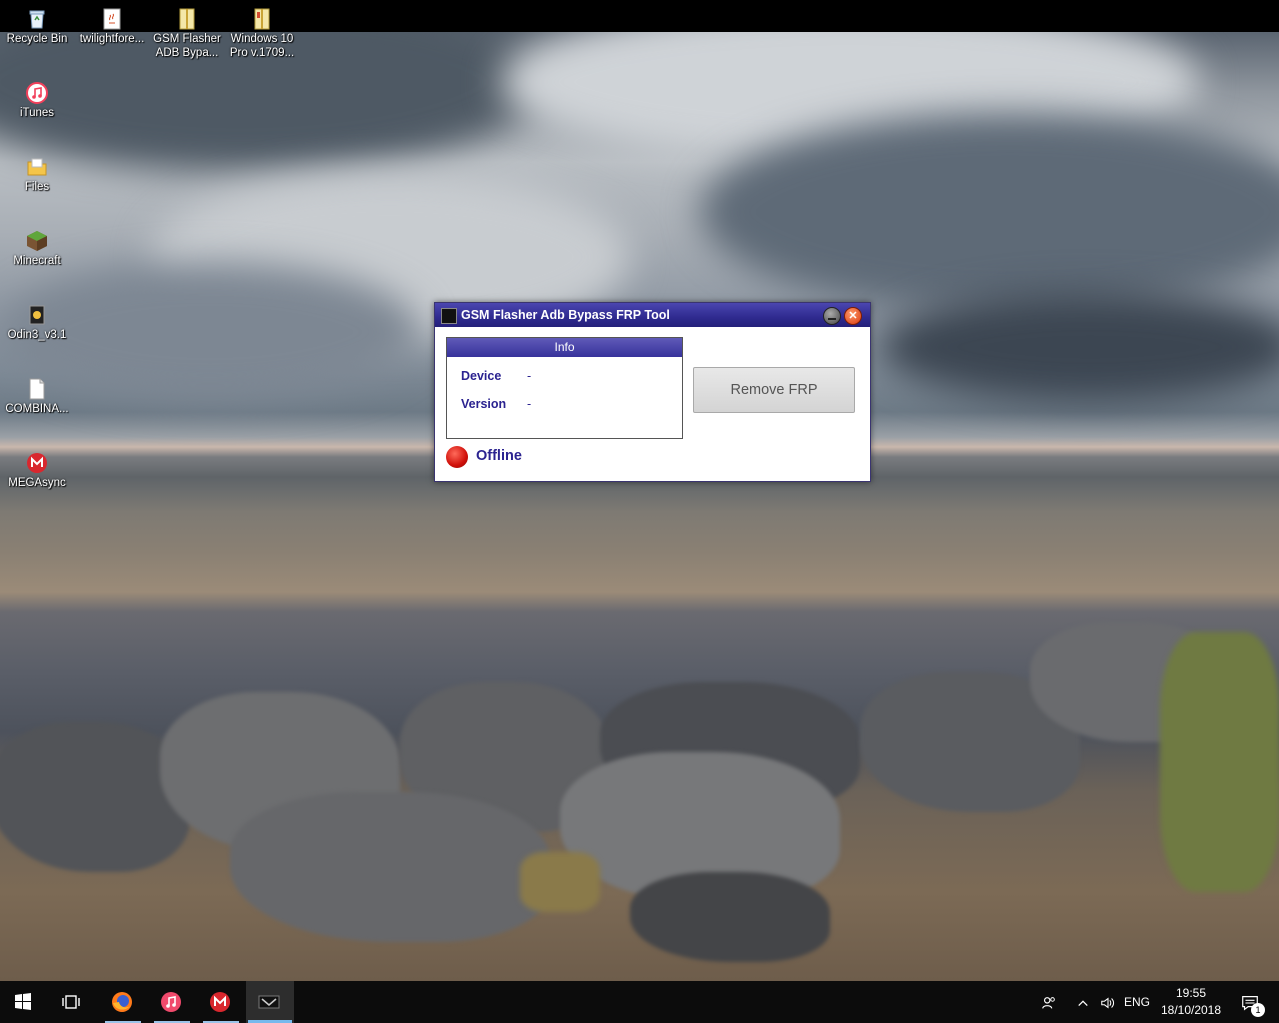 Image resolution: width=1279 pixels, height=1023 pixels. What do you see at coordinates (564, 347) in the screenshot?
I see `info-panel-header: Info` at bounding box center [564, 347].